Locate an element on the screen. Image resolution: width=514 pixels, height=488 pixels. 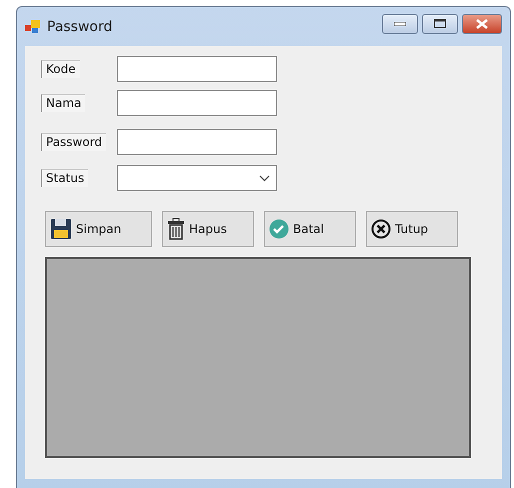
cancel-button: Batal is located at coordinates (310, 229).